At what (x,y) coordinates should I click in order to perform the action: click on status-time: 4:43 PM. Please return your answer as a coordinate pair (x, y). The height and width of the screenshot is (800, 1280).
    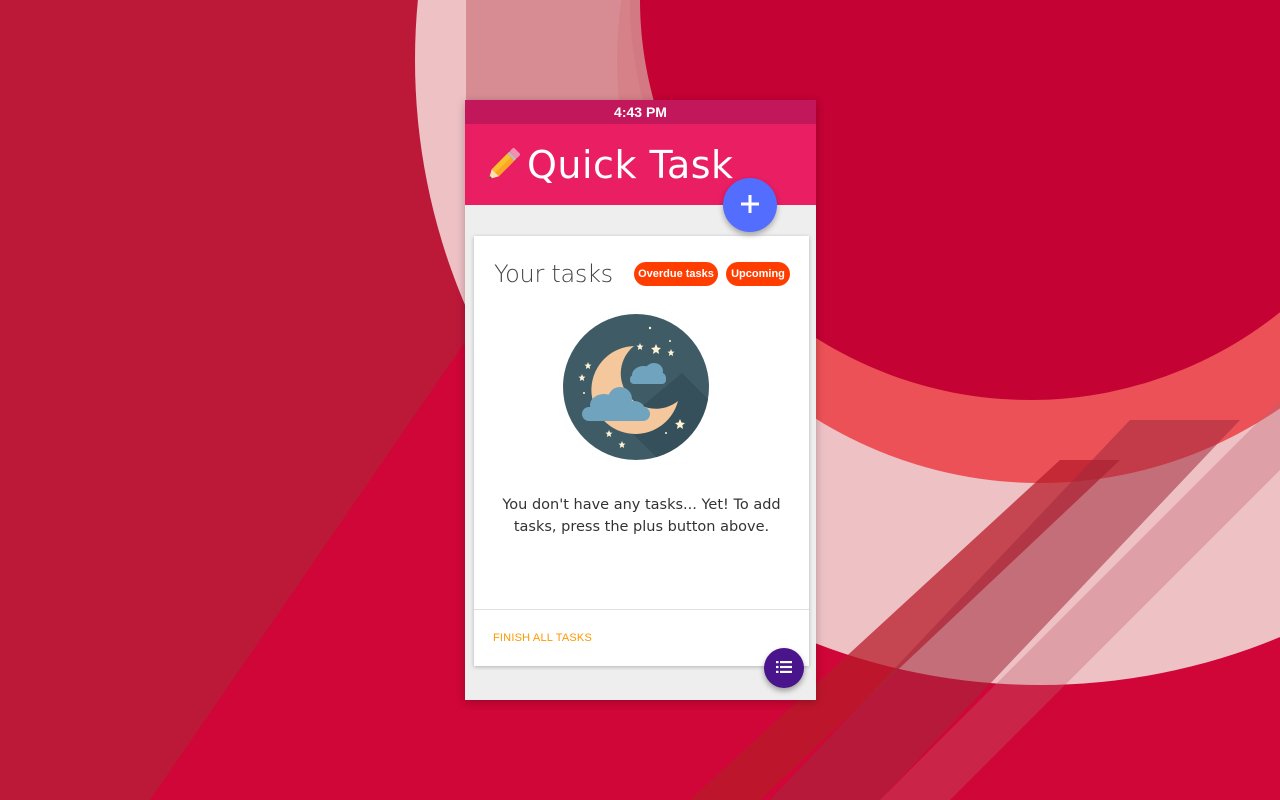
    Looking at the image, I should click on (640, 112).